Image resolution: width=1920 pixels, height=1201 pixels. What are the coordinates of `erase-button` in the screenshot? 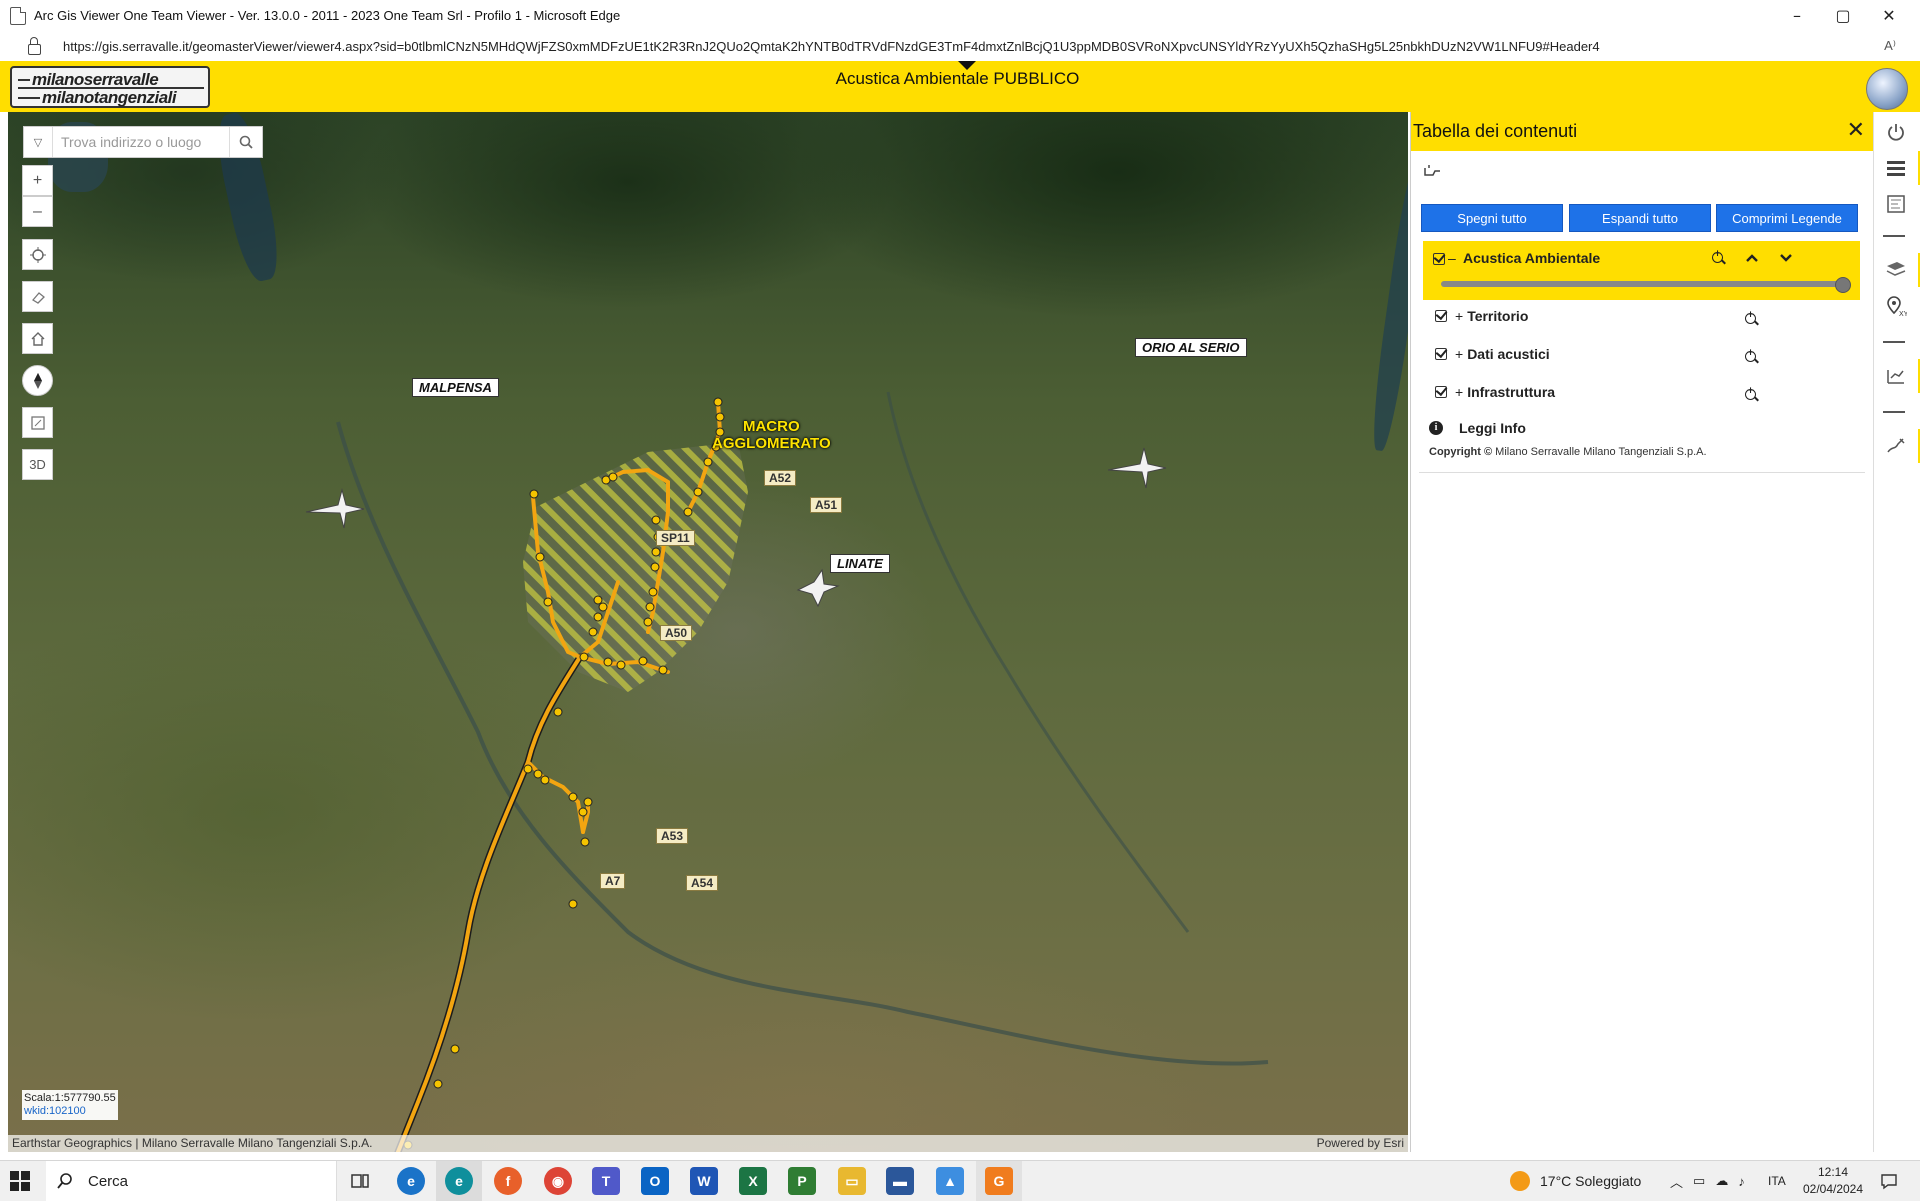 It's located at (37, 296).